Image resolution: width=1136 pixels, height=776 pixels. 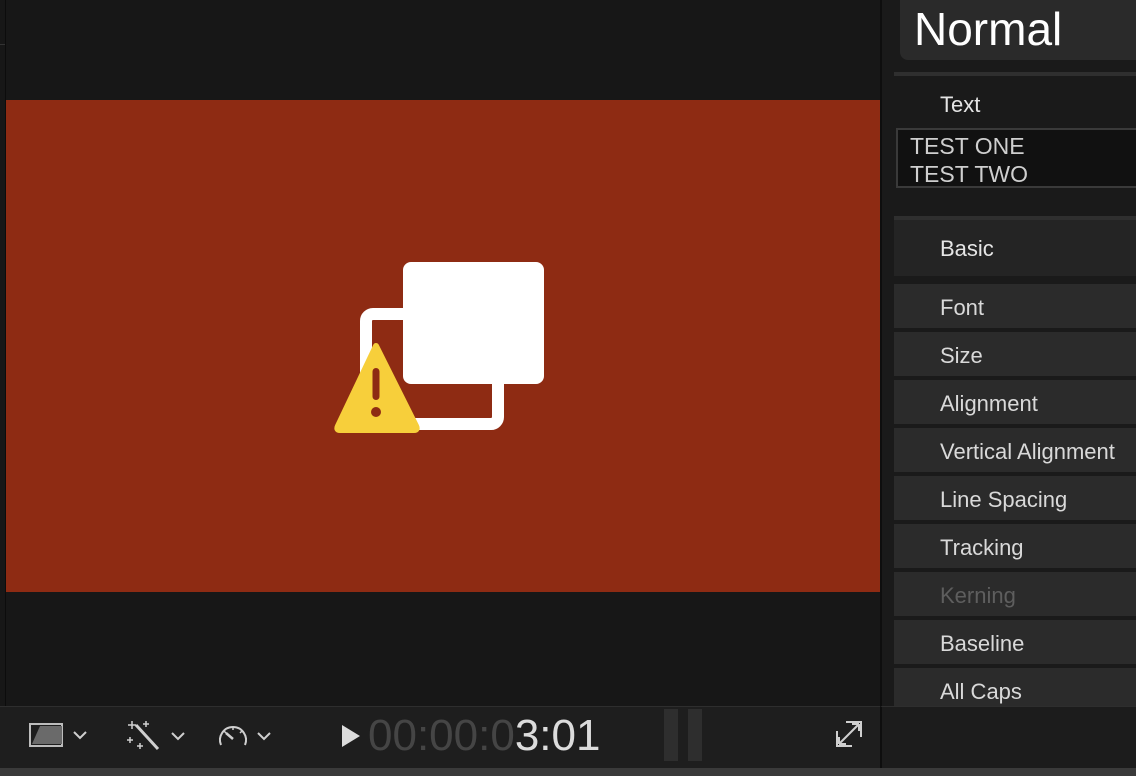 I want to click on text-content-field: TEST ONE TEST TWO, so click(x=1016, y=158).